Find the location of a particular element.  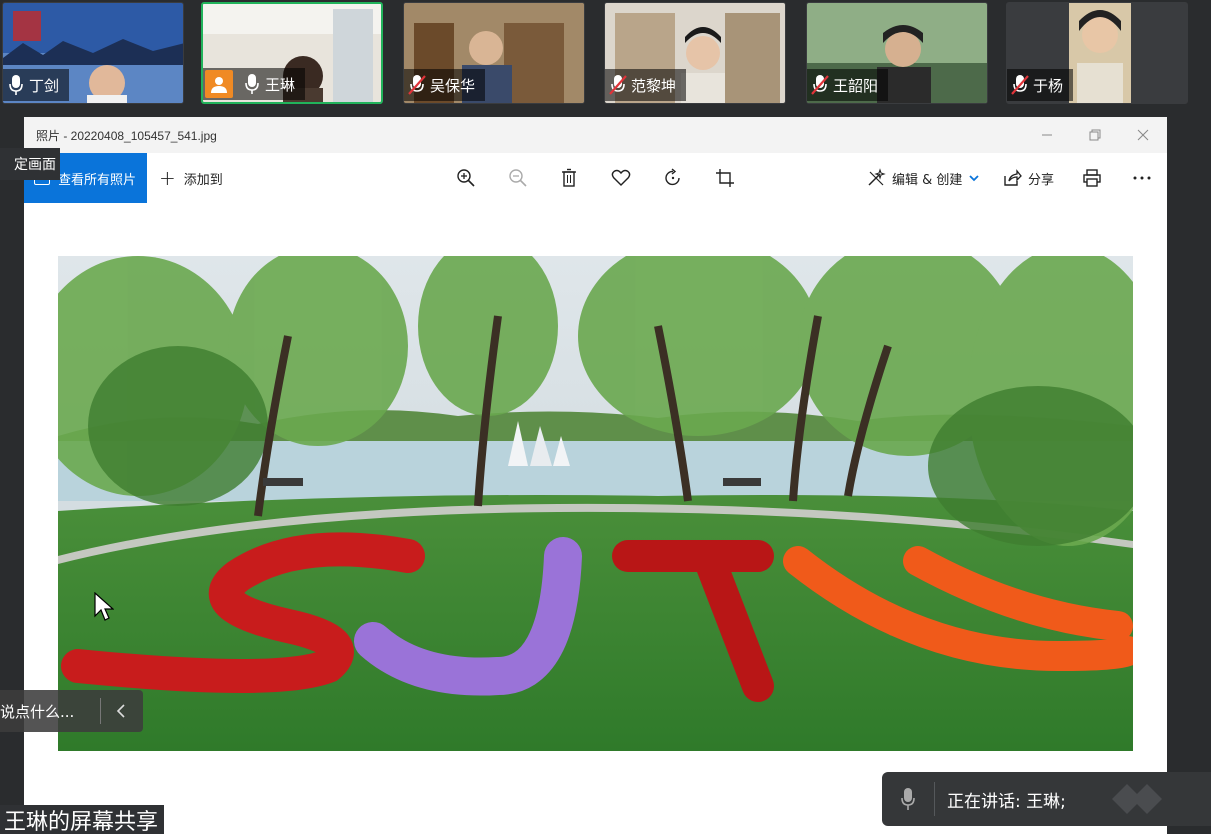

participant-namebar: 吴保华 is located at coordinates (445, 85).